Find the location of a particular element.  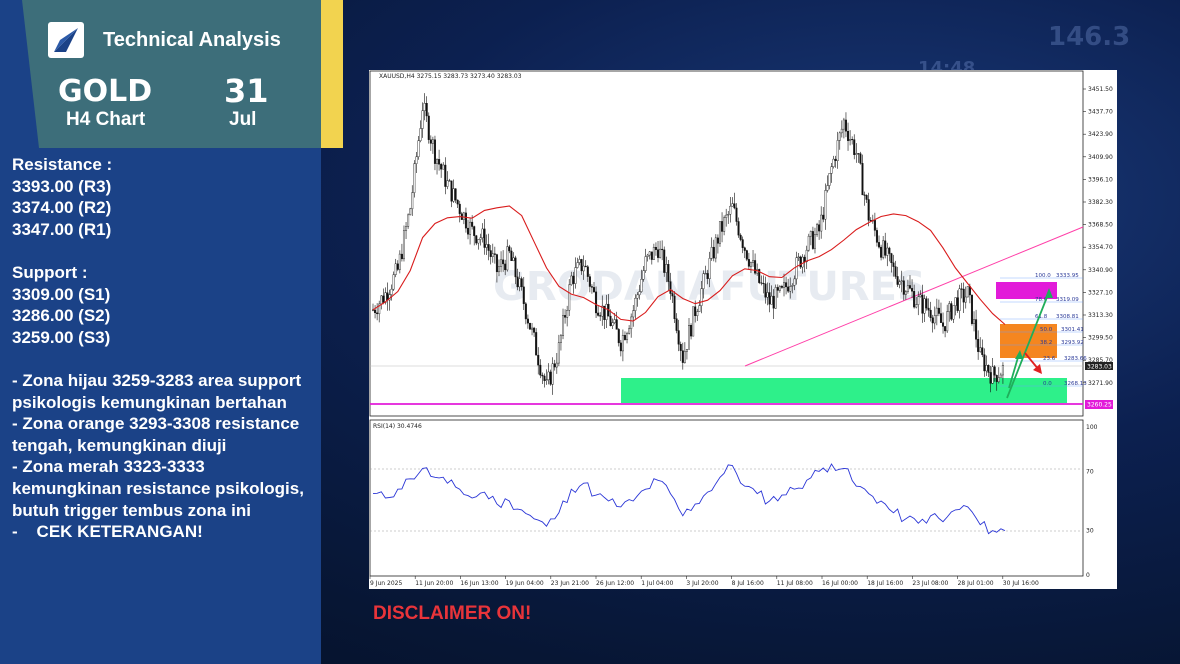

background-figure: 146.3 is located at coordinates (1089, 37).